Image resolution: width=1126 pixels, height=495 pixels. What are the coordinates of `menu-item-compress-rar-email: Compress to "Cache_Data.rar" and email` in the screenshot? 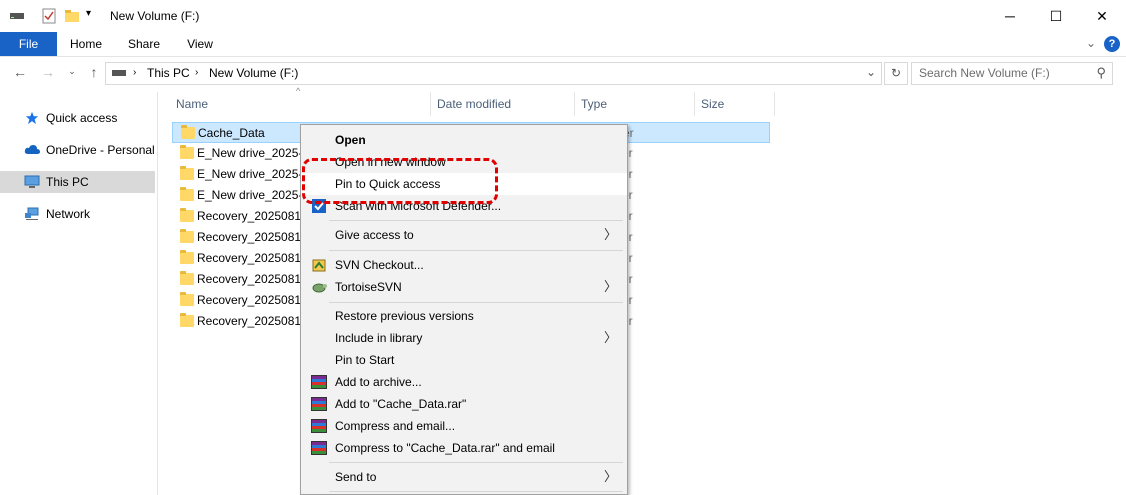 It's located at (464, 448).